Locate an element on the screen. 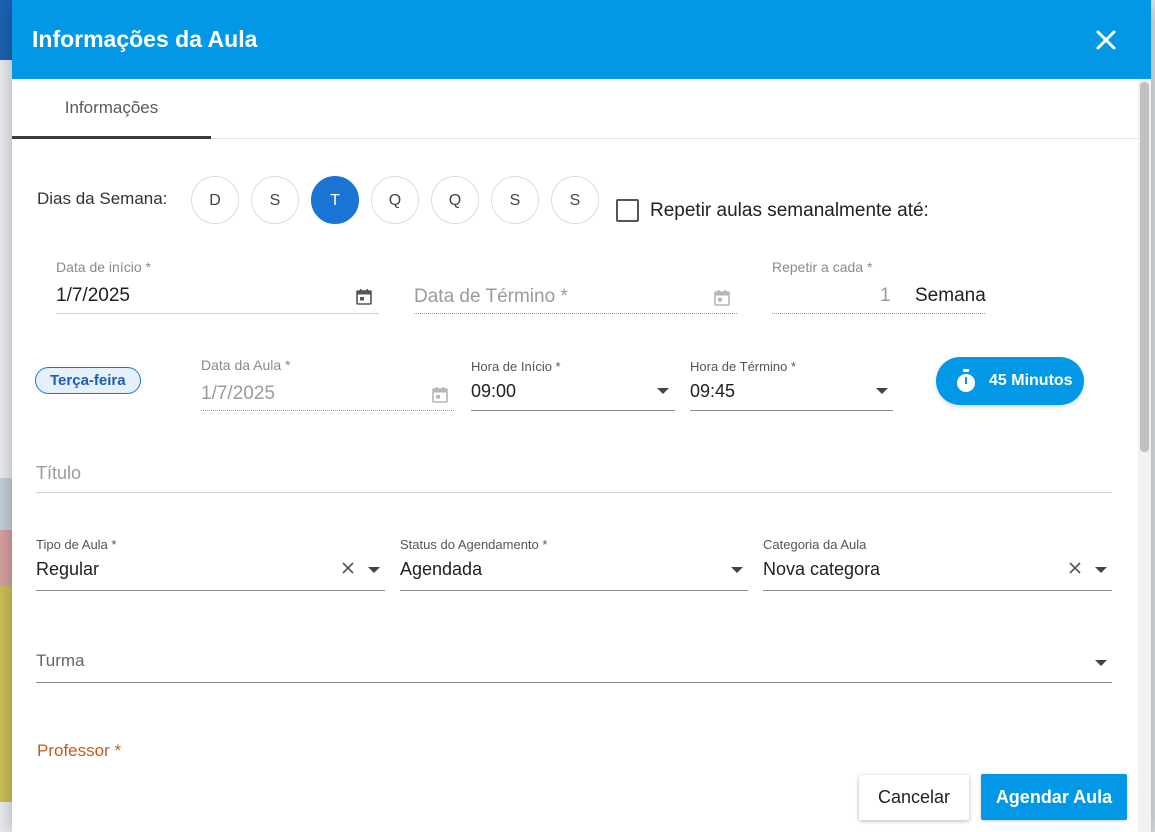  cancel-button: Cancelar is located at coordinates (914, 797).